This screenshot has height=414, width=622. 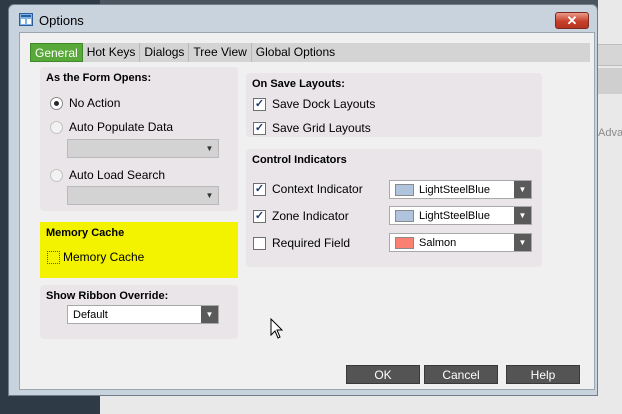 What do you see at coordinates (324, 104) in the screenshot?
I see `checkbox-label: Save Dock Layouts` at bounding box center [324, 104].